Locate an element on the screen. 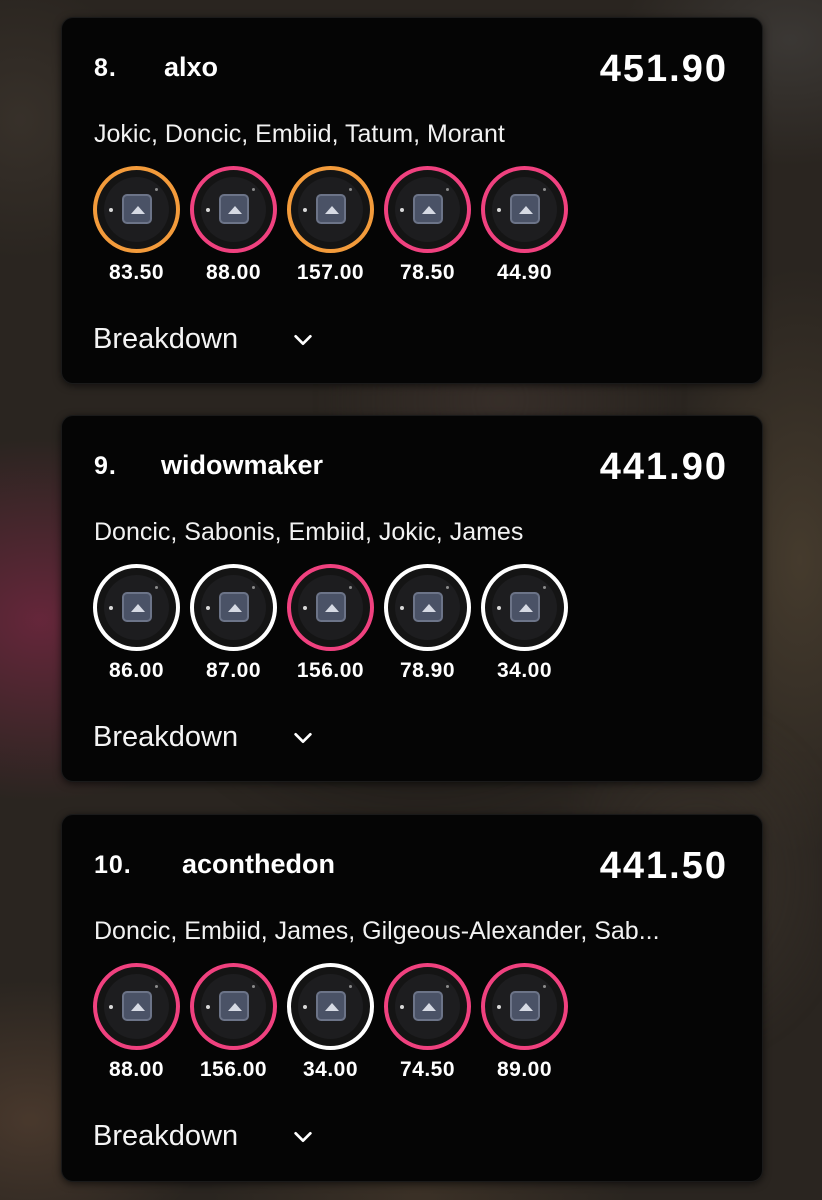 The image size is (822, 1200). player-score: 78.90 is located at coordinates (427, 670).